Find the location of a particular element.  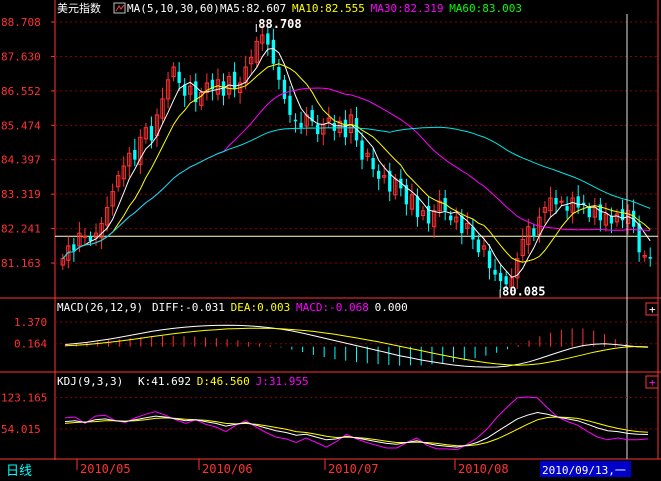

k-line is located at coordinates (356, 429).